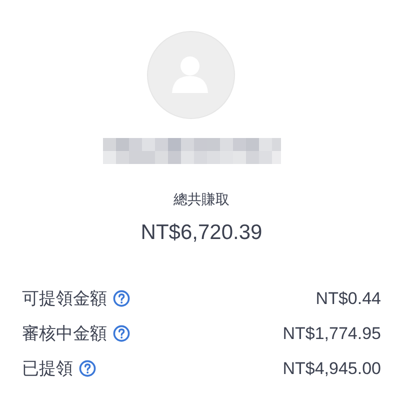 Image resolution: width=419 pixels, height=412 pixels. Describe the element at coordinates (348, 298) in the screenshot. I see `balance-amount: NT$0.44` at that location.